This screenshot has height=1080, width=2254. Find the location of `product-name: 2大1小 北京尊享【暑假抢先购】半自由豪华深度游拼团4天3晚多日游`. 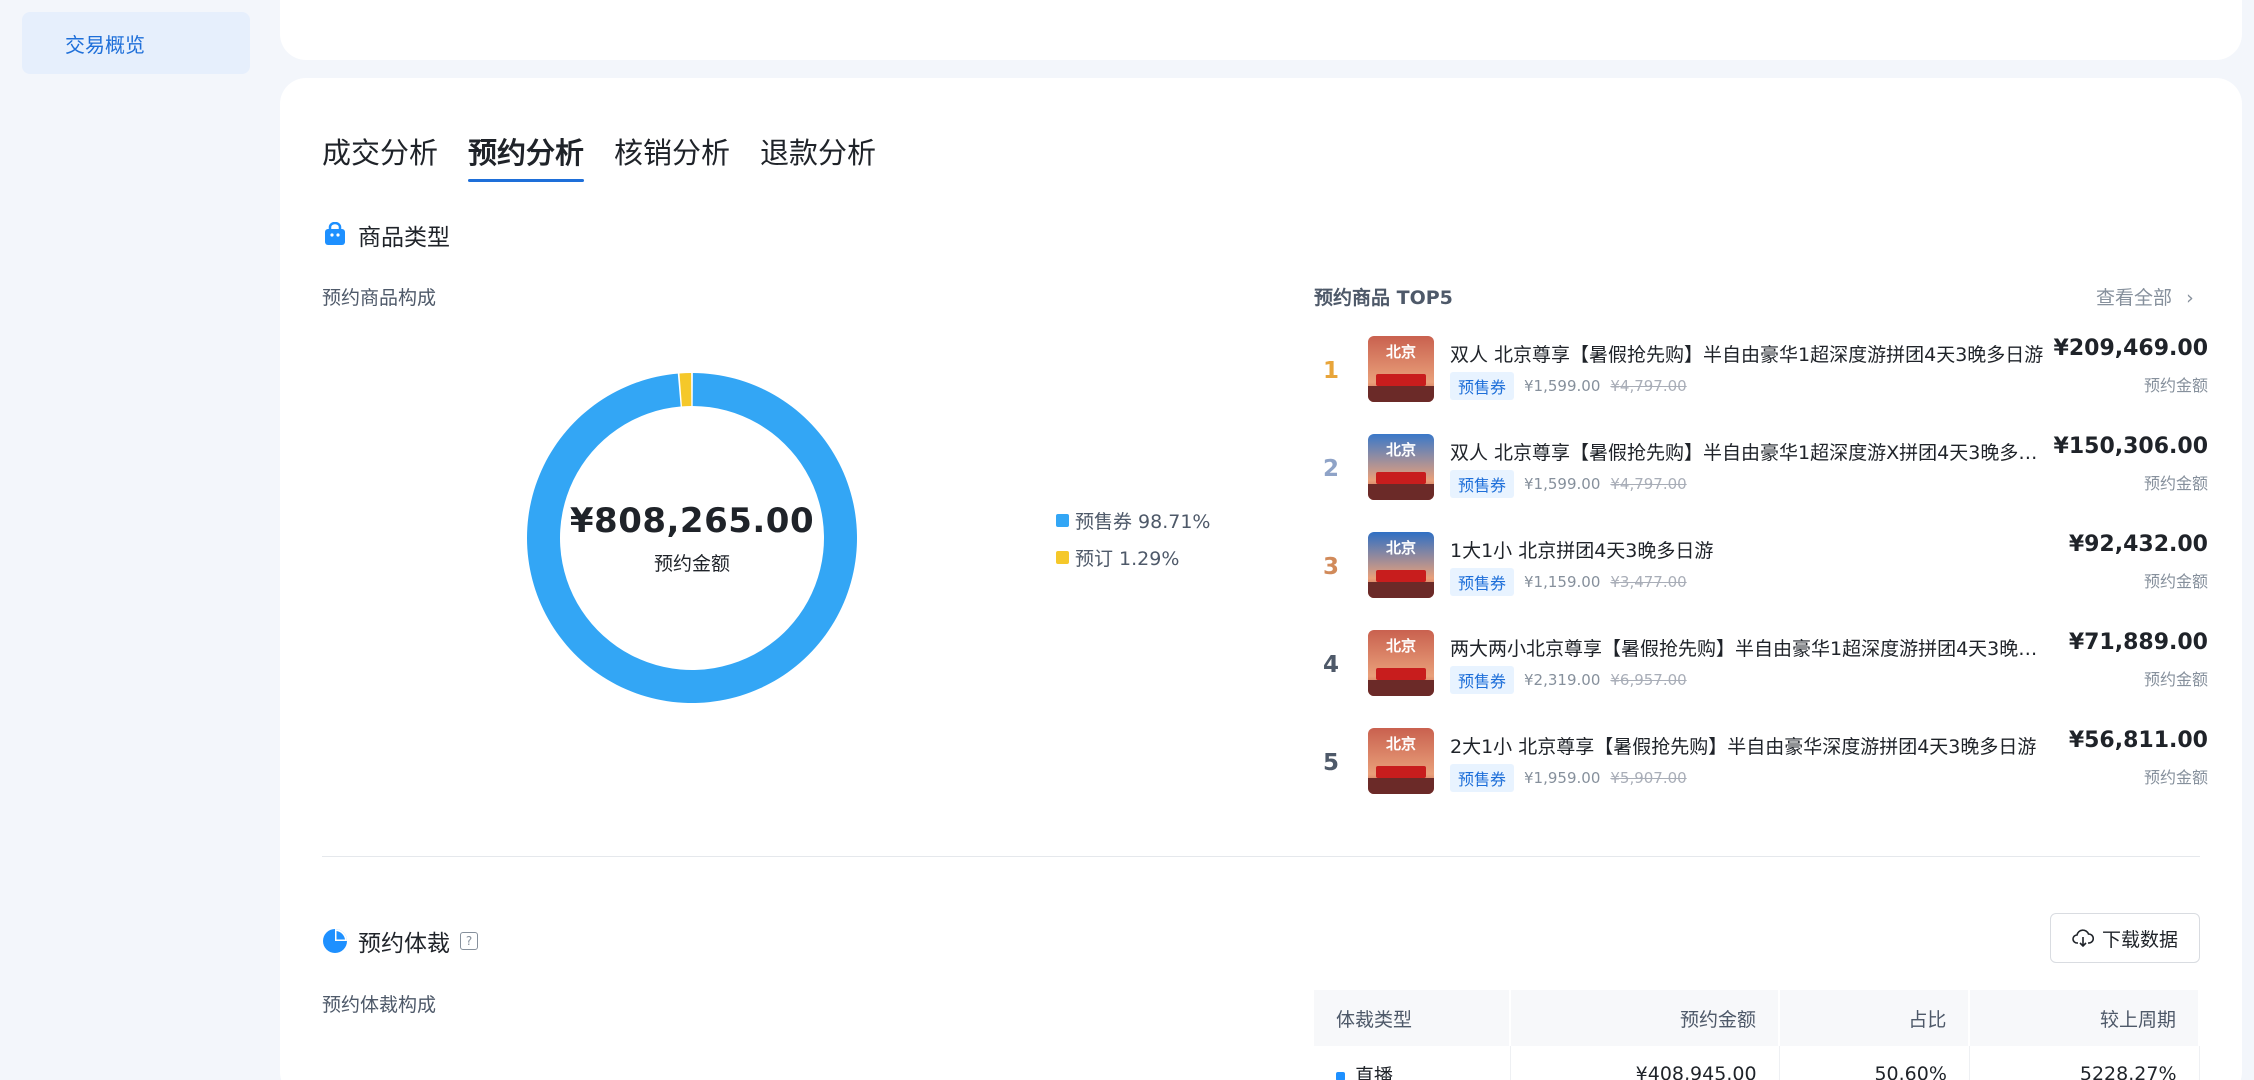

product-name: 2大1小 北京尊享【暑假抢先购】半自由豪华深度游拼团4天3晚多日游 is located at coordinates (1752, 745).